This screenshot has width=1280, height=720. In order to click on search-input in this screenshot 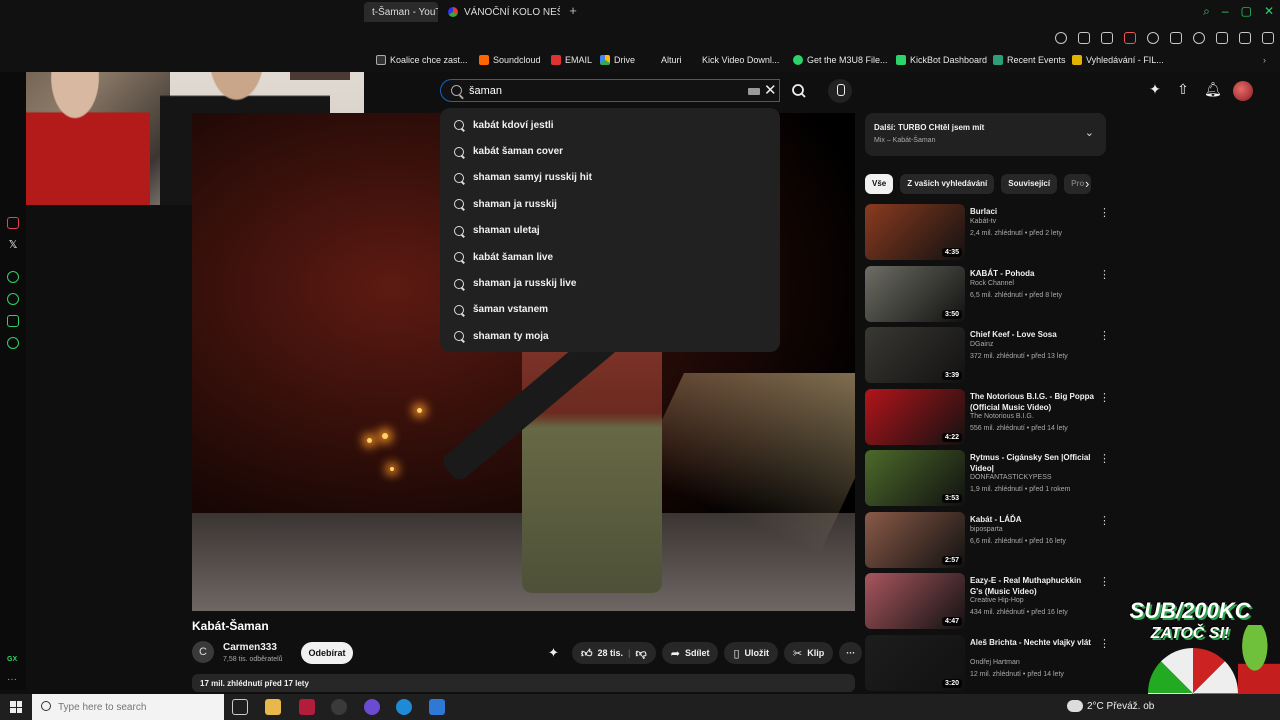, I will do `click(604, 91)`.